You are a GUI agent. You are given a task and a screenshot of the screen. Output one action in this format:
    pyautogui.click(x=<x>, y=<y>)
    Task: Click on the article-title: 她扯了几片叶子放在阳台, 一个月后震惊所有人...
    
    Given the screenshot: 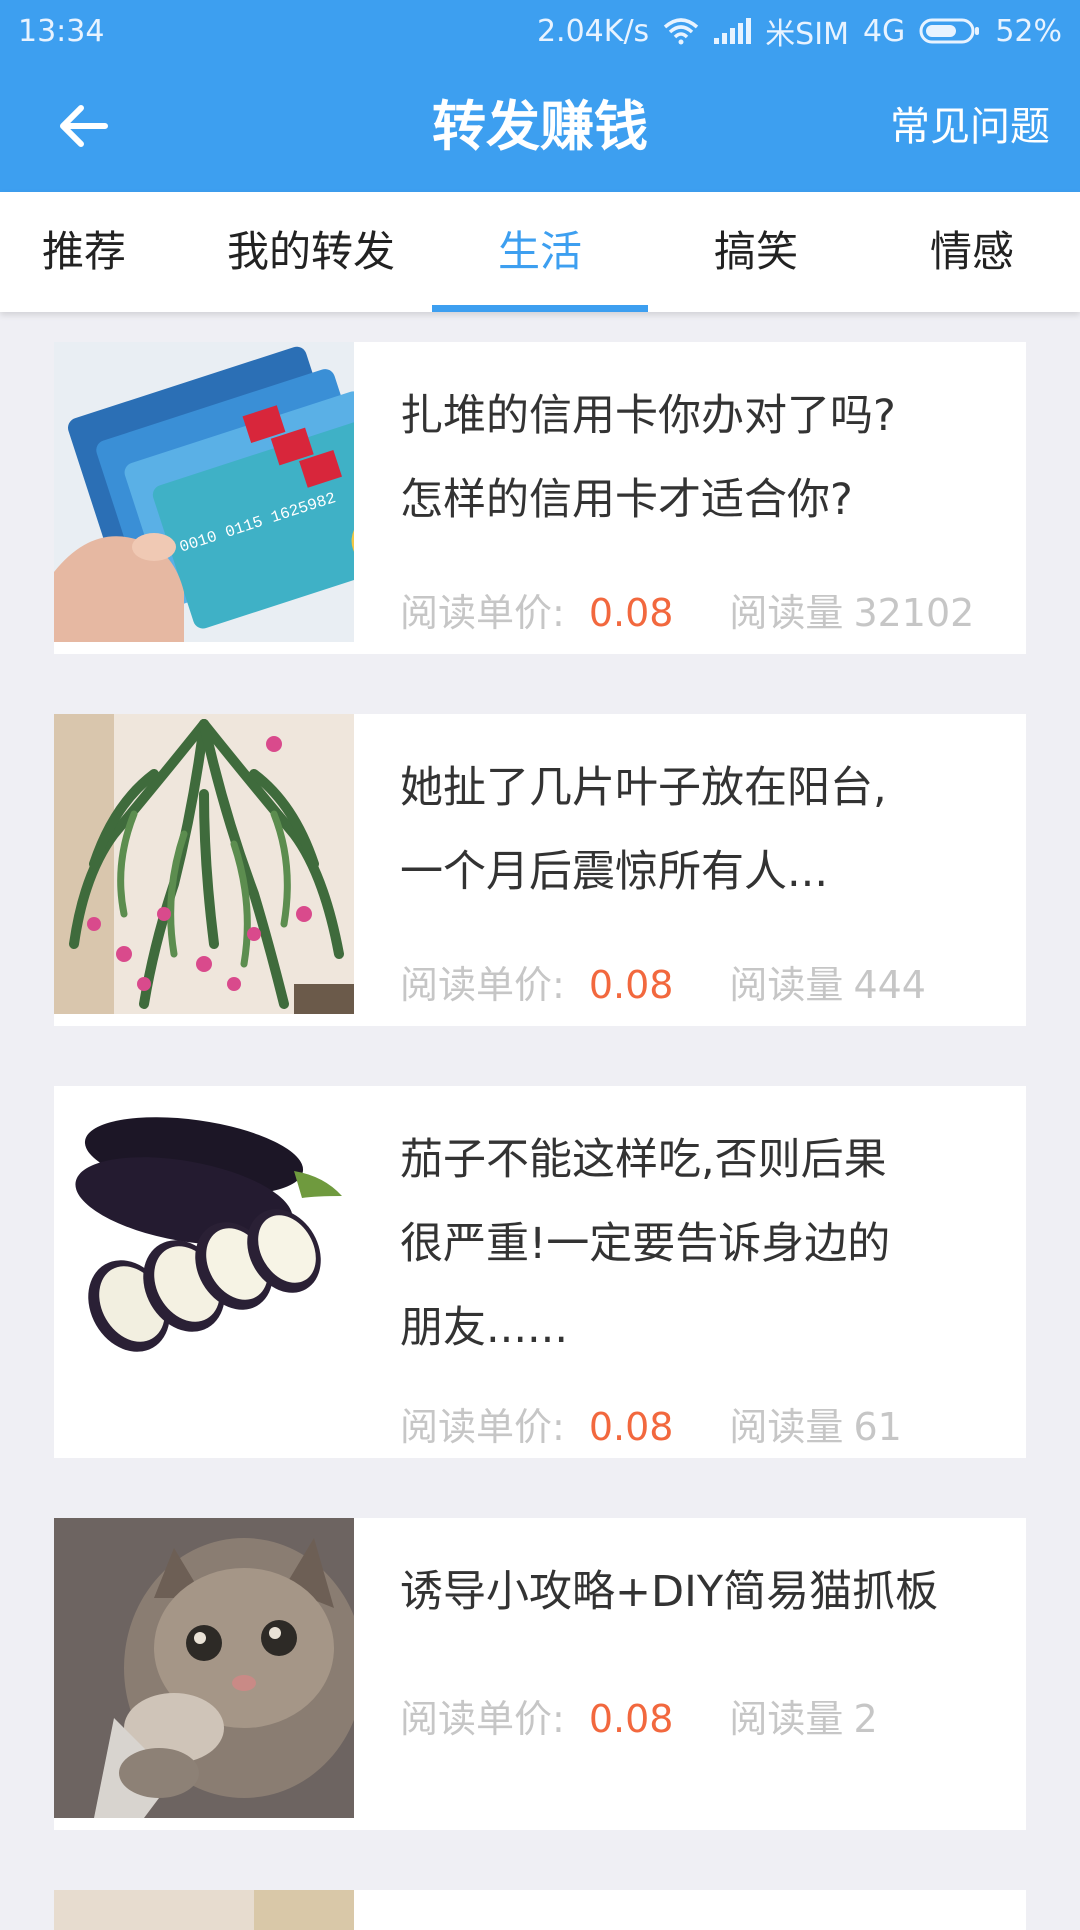 What is the action you would take?
    pyautogui.click(x=700, y=830)
    